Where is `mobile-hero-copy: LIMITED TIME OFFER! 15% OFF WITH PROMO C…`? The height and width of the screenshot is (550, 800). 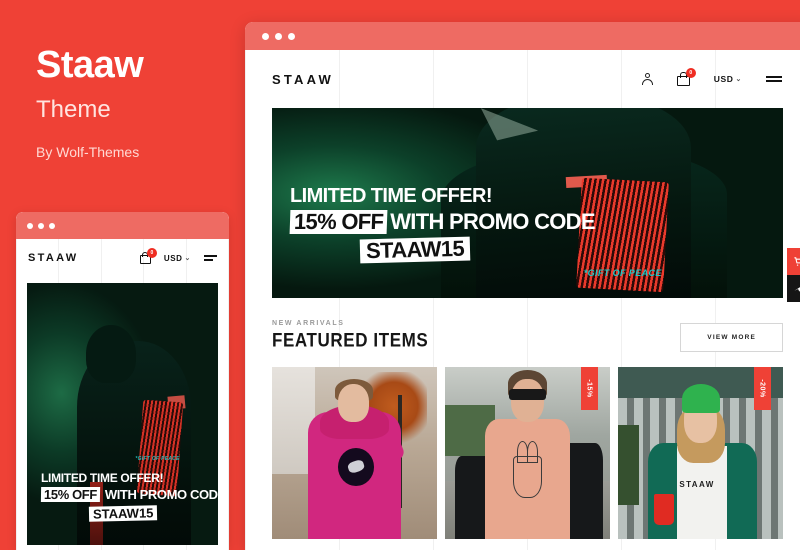 mobile-hero-copy: LIMITED TIME OFFER! 15% OFF WITH PROMO C… is located at coordinates (122, 497).